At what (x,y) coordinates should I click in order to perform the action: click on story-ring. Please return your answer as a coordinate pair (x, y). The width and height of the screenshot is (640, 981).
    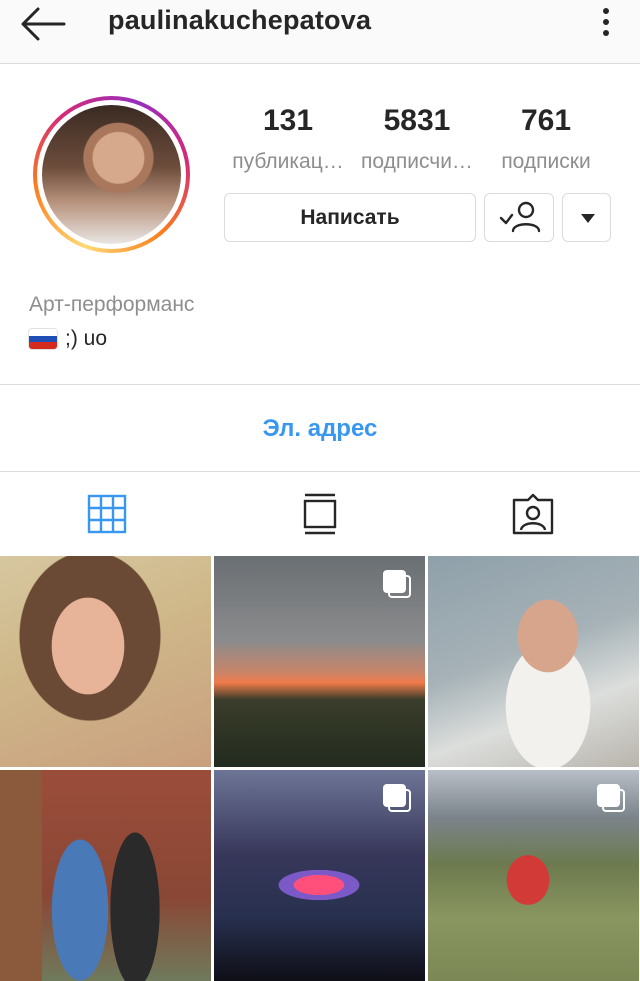
    Looking at the image, I should click on (111, 174).